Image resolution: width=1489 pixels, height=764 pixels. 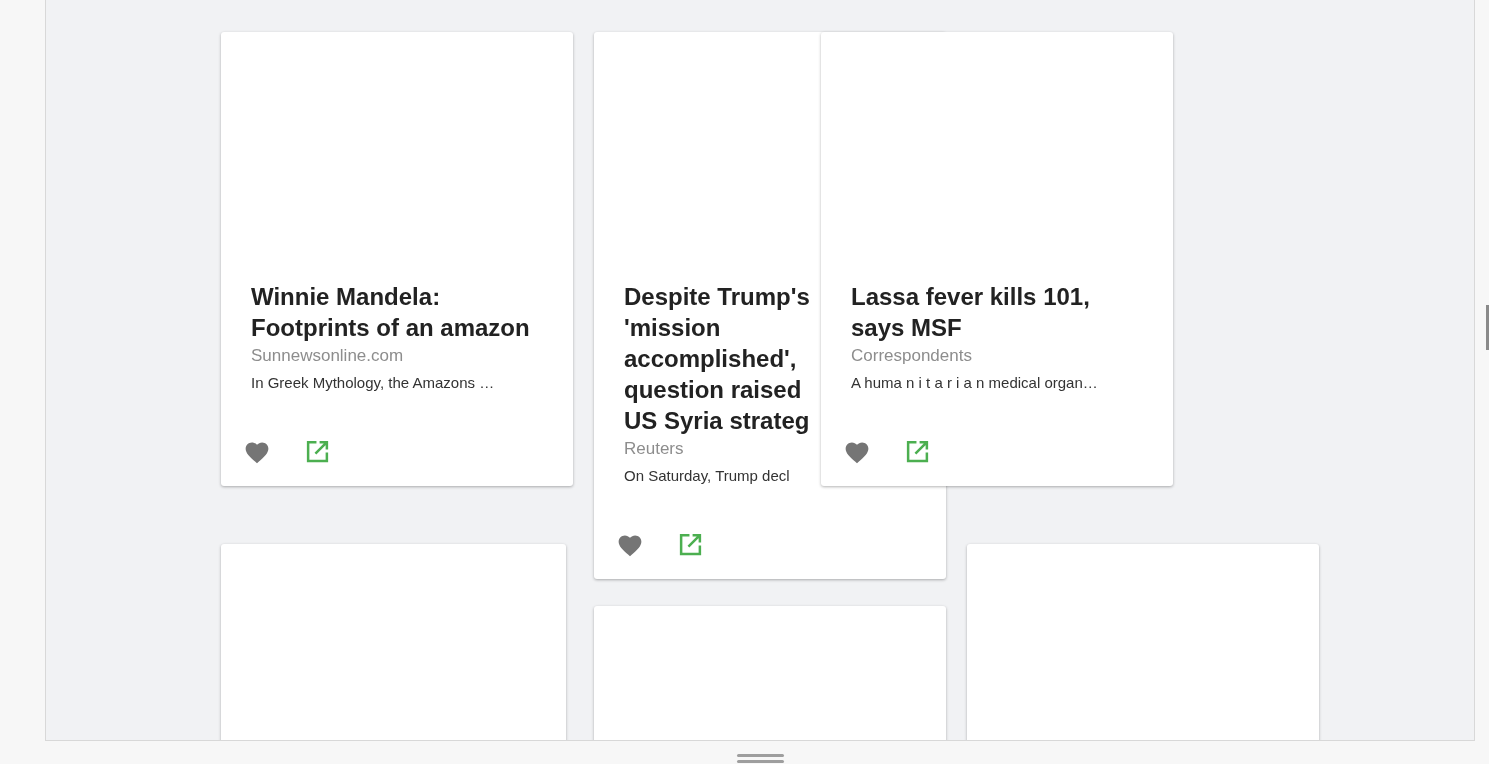 What do you see at coordinates (328, 356) in the screenshot?
I see `article-source: Sunnewsonline.com` at bounding box center [328, 356].